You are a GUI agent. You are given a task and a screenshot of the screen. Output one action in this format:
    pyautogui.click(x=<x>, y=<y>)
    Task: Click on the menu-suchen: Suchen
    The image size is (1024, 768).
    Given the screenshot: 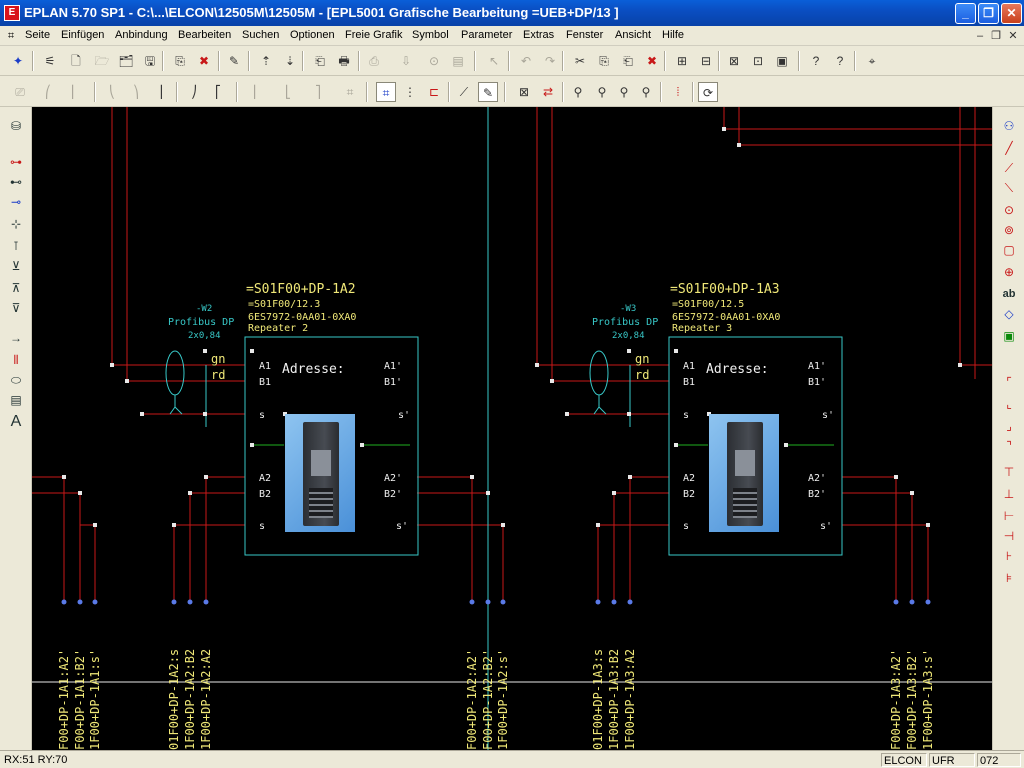 What is the action you would take?
    pyautogui.click(x=260, y=35)
    